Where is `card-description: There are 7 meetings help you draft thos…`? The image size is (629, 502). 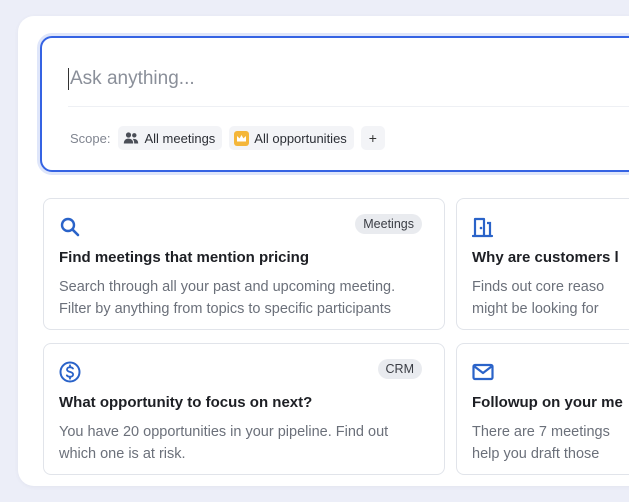 card-description: There are 7 meetings help you draft thos… is located at coordinates (541, 443).